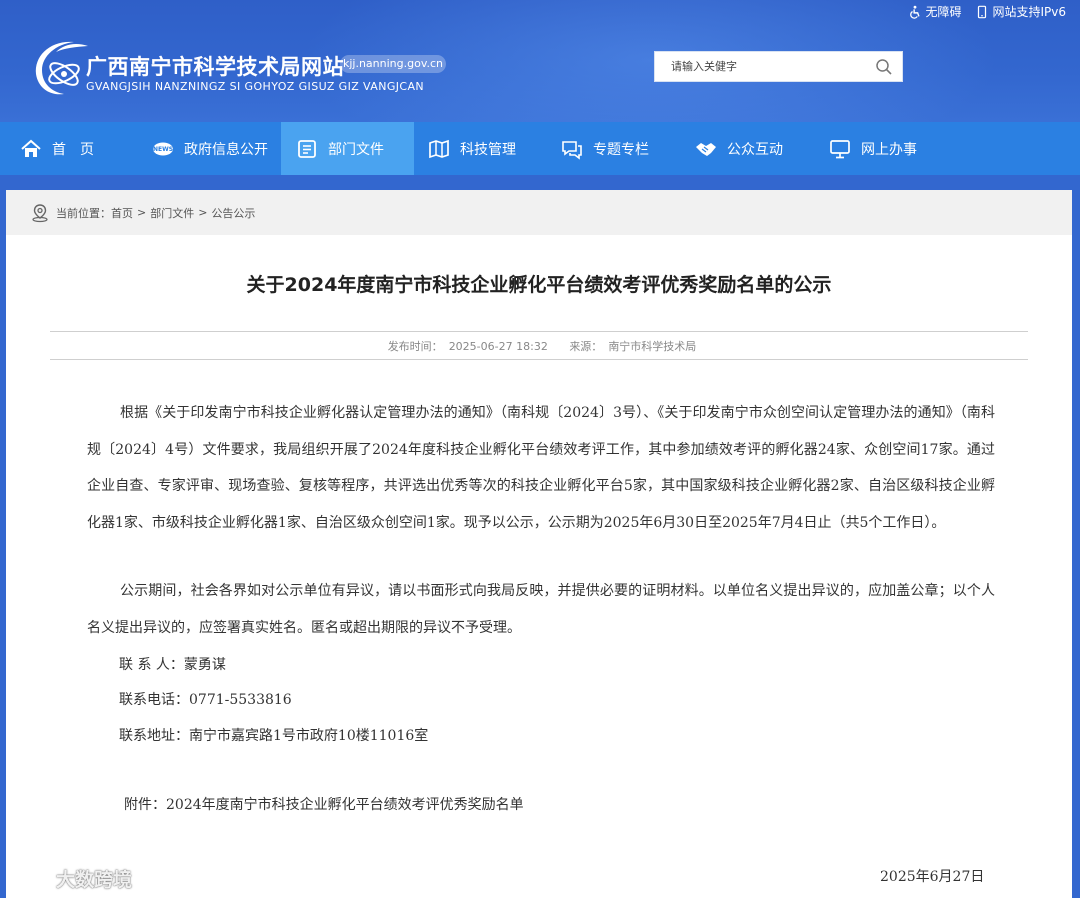 This screenshot has height=898, width=1080. Describe the element at coordinates (356, 149) in the screenshot. I see `nav-label-dept-docs: 部门文件` at that location.